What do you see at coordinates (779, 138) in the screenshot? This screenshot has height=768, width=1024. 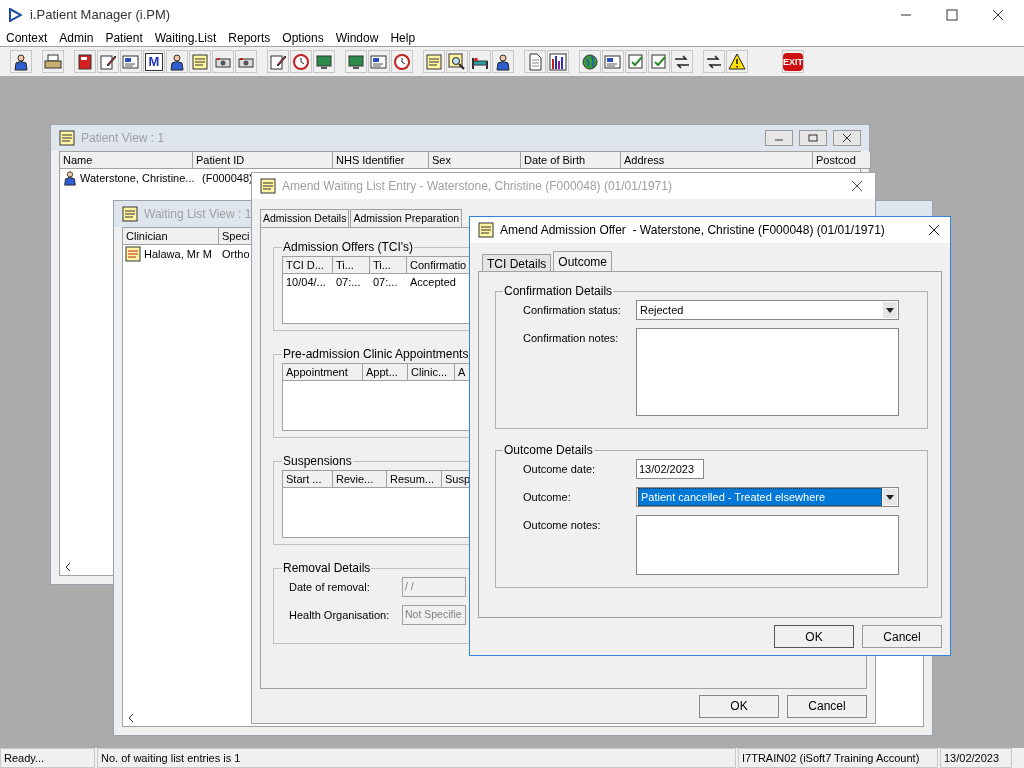 I see `minimize-button` at bounding box center [779, 138].